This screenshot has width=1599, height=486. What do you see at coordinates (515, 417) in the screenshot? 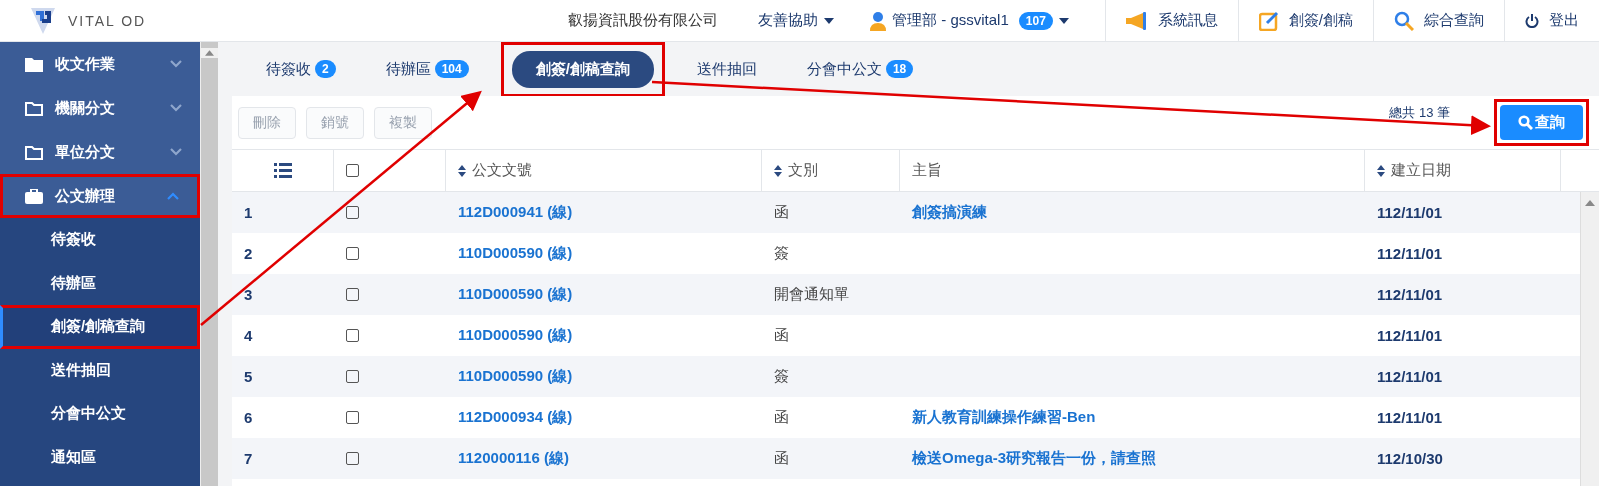
I see `document-link: 112D000934 (線)` at bounding box center [515, 417].